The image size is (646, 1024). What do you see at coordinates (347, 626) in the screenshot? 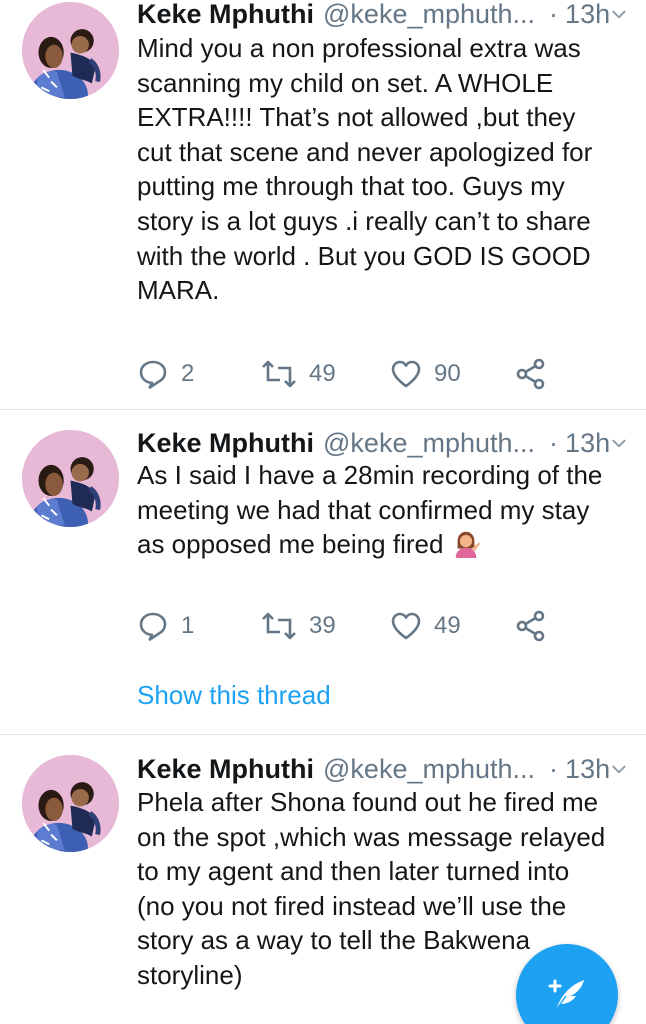
I see `tweet-actions: 1 39 49` at bounding box center [347, 626].